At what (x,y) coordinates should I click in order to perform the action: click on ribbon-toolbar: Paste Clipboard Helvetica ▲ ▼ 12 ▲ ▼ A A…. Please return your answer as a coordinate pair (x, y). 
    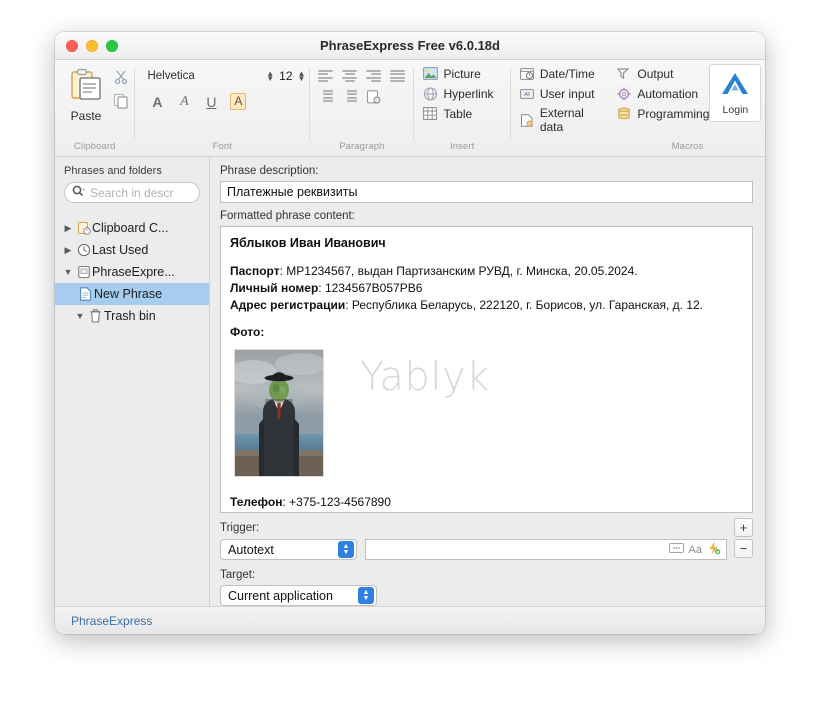
    Looking at the image, I should click on (410, 108).